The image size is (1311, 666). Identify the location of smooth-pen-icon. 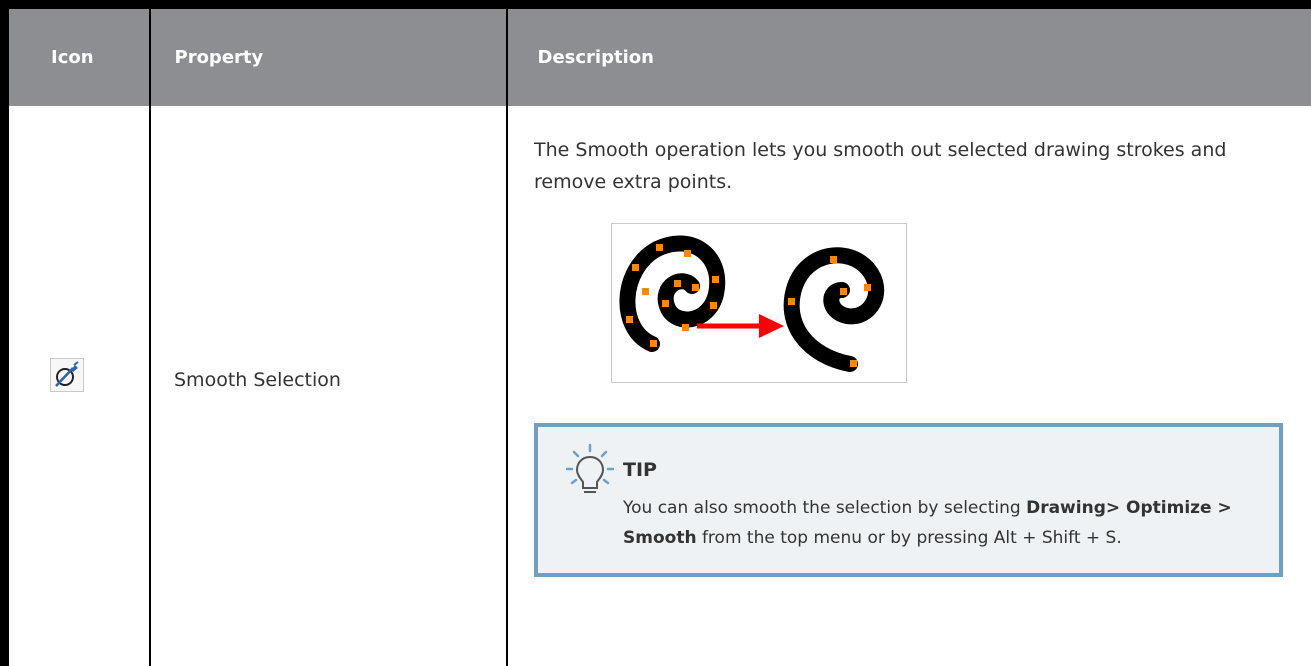
(67, 375).